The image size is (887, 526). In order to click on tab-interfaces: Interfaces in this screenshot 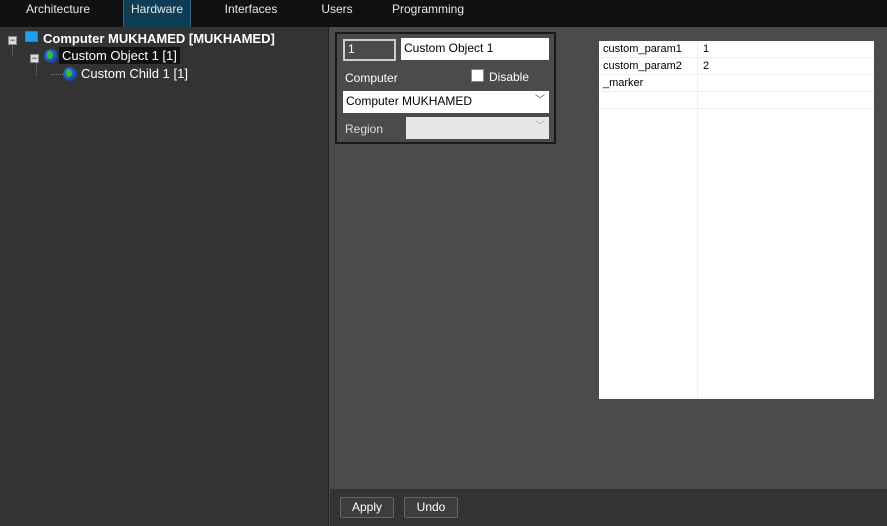, I will do `click(251, 13)`.